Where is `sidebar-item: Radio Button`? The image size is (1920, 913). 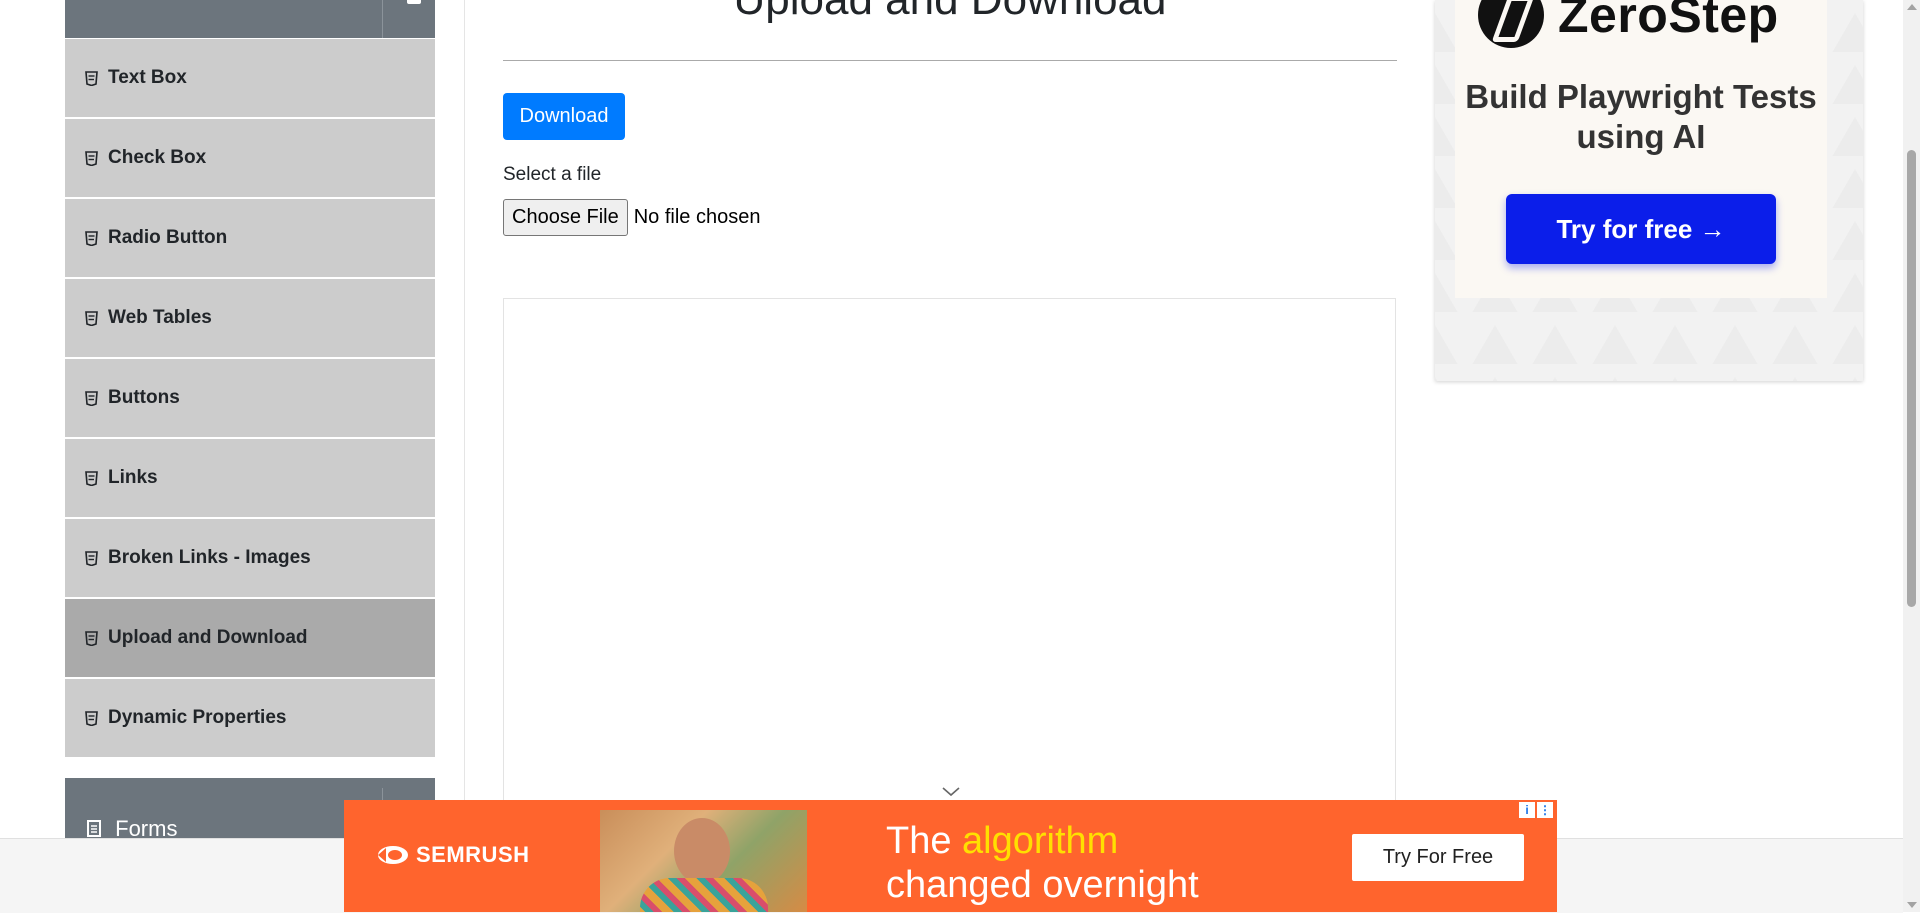 sidebar-item: Radio Button is located at coordinates (250, 237).